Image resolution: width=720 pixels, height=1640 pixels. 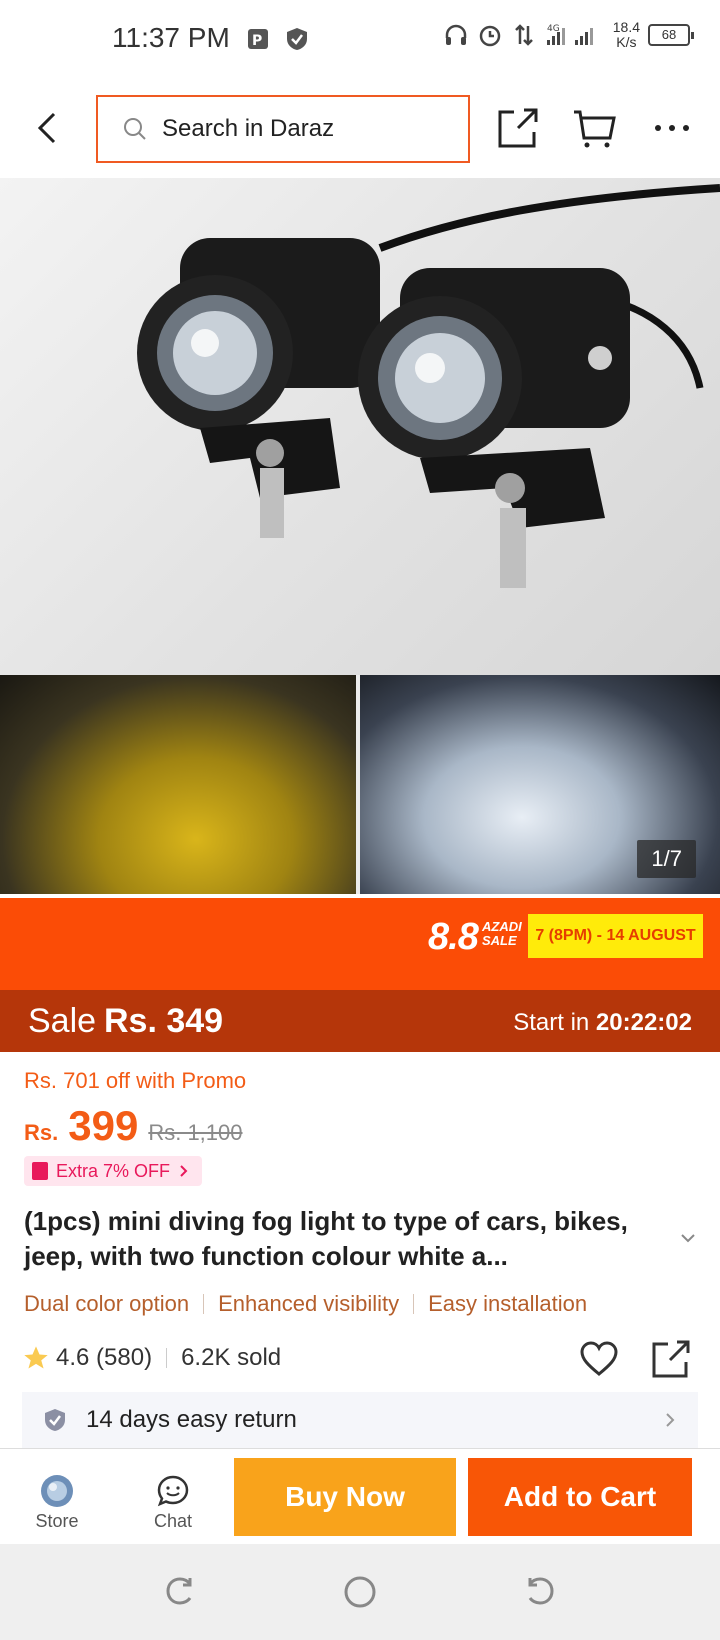 What do you see at coordinates (580, 1497) in the screenshot?
I see `add-to-cart-button: Add to Cart` at bounding box center [580, 1497].